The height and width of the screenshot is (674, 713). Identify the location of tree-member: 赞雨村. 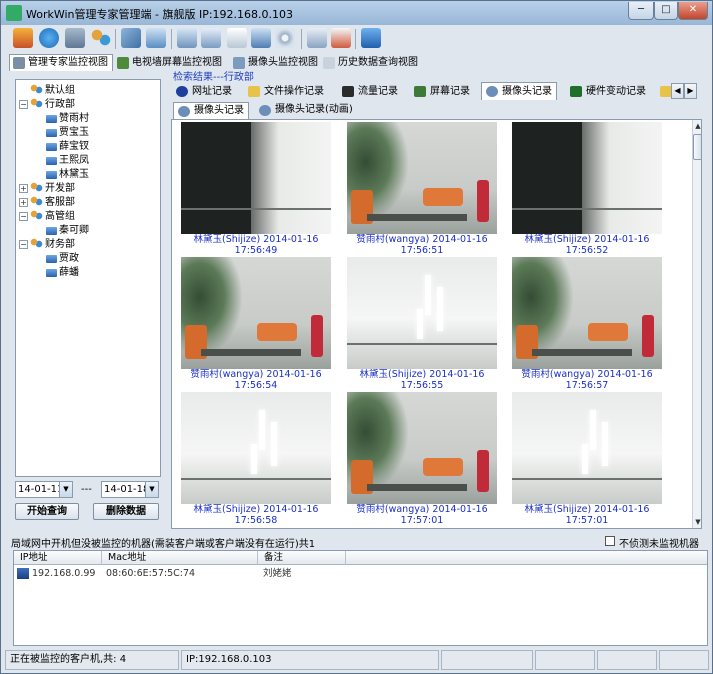
(67, 118).